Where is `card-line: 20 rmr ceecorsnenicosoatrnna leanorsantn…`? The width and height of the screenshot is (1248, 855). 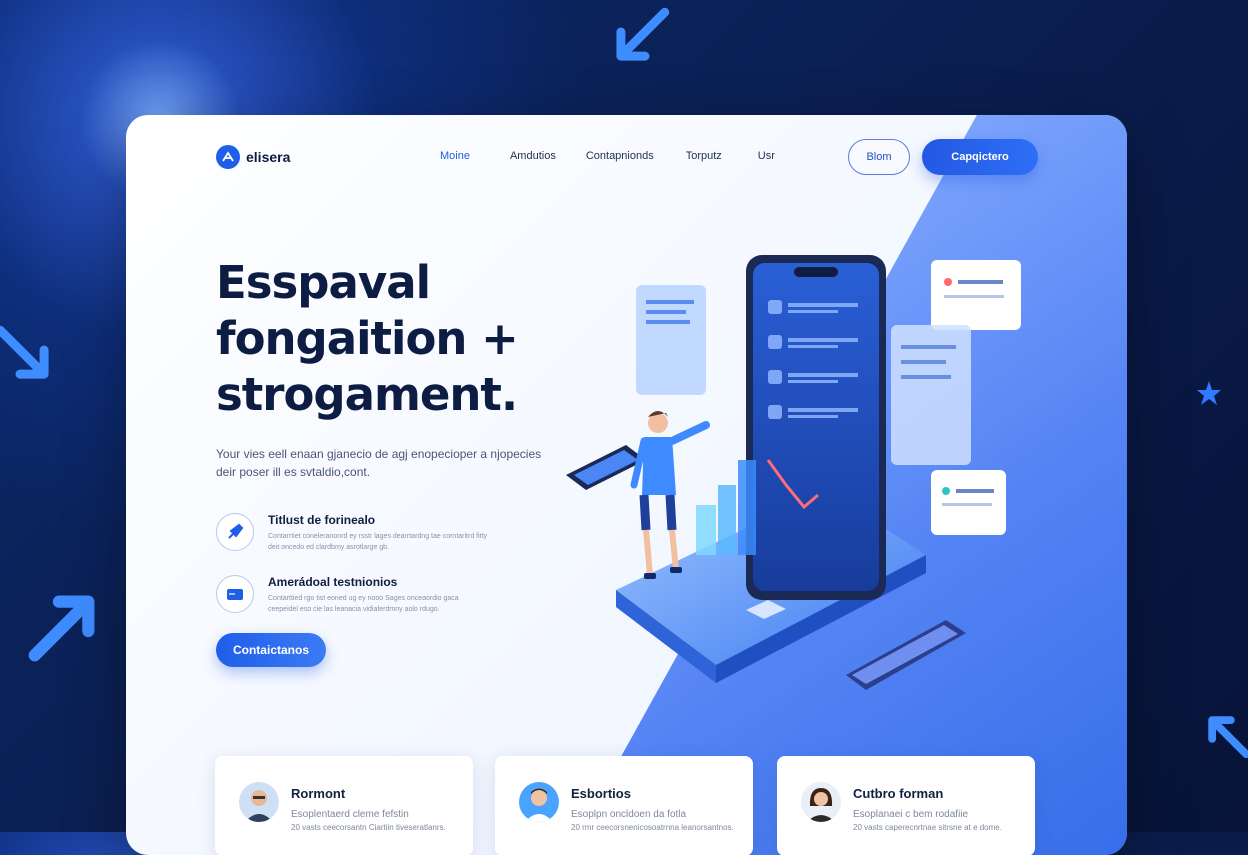 card-line: 20 rmr ceecorsnenicosoatrnna leanorsantn… is located at coordinates (652, 827).